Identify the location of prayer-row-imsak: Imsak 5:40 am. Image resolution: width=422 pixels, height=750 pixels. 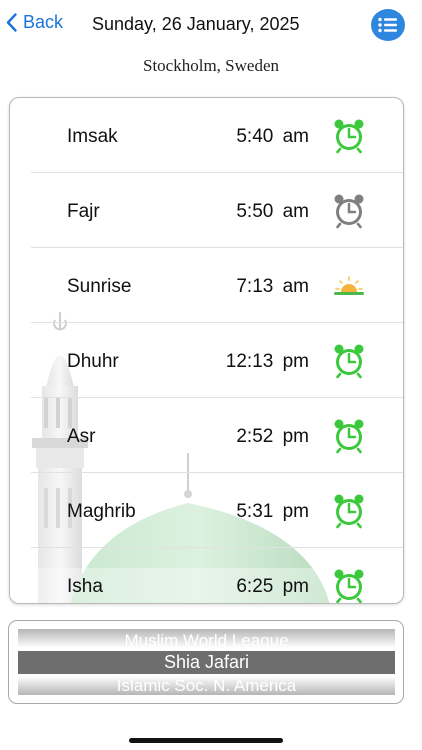
(206, 135).